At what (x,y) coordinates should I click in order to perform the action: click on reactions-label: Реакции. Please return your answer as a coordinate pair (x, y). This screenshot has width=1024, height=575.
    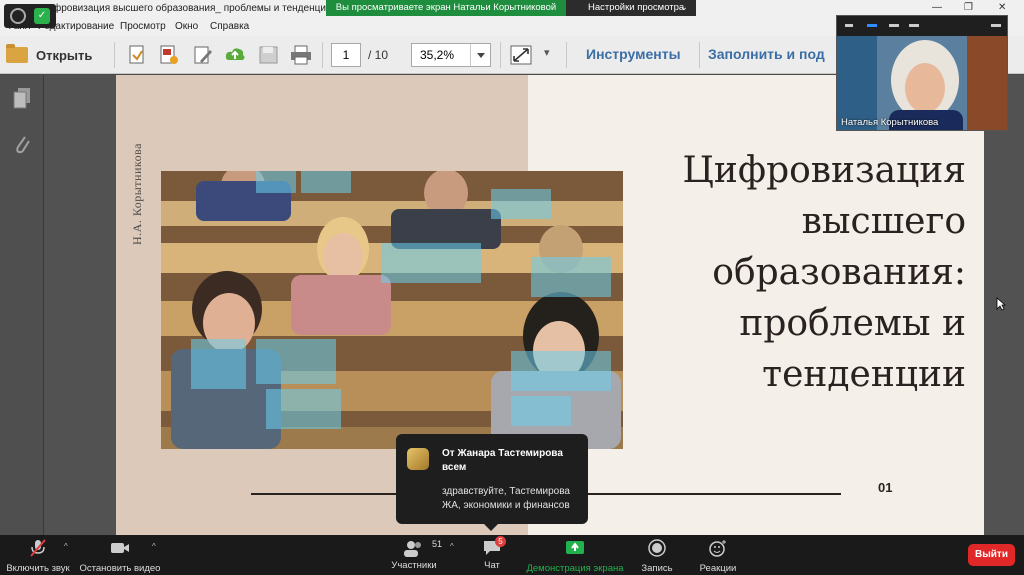
    Looking at the image, I should click on (718, 568).